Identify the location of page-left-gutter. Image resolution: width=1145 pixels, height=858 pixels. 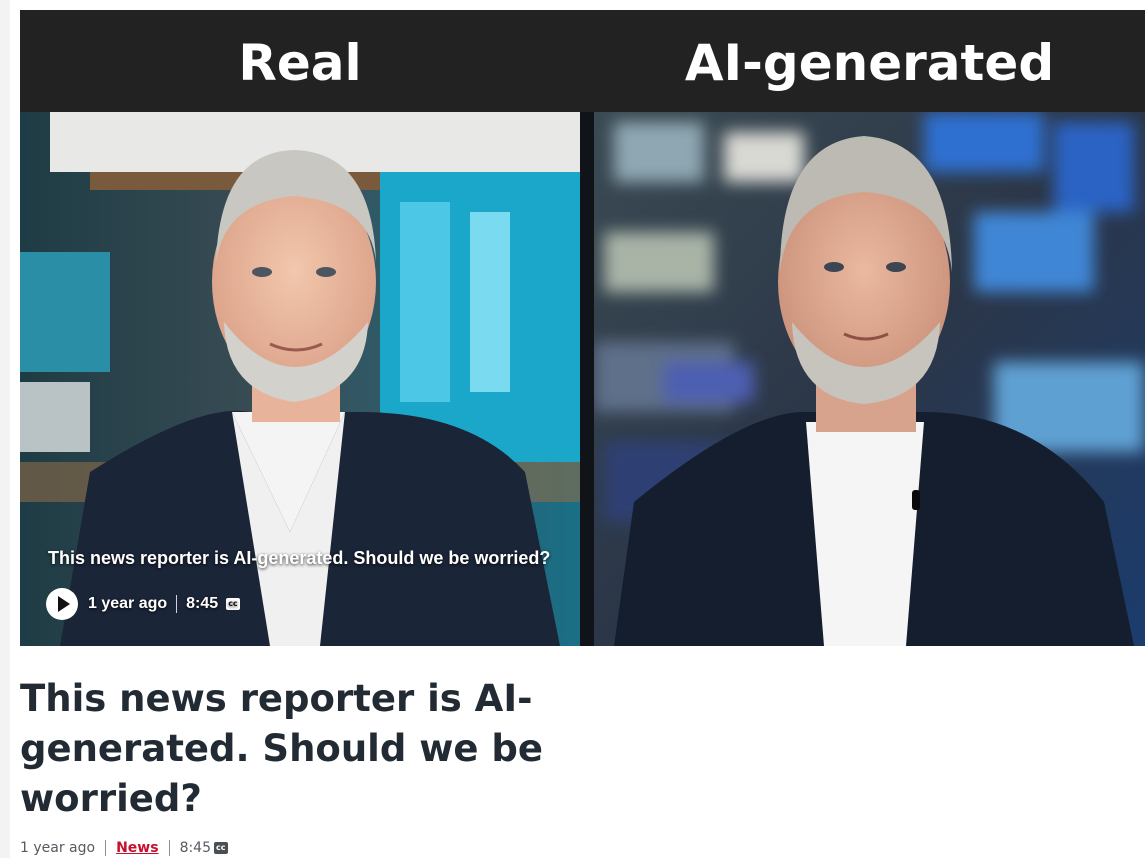
(5, 429).